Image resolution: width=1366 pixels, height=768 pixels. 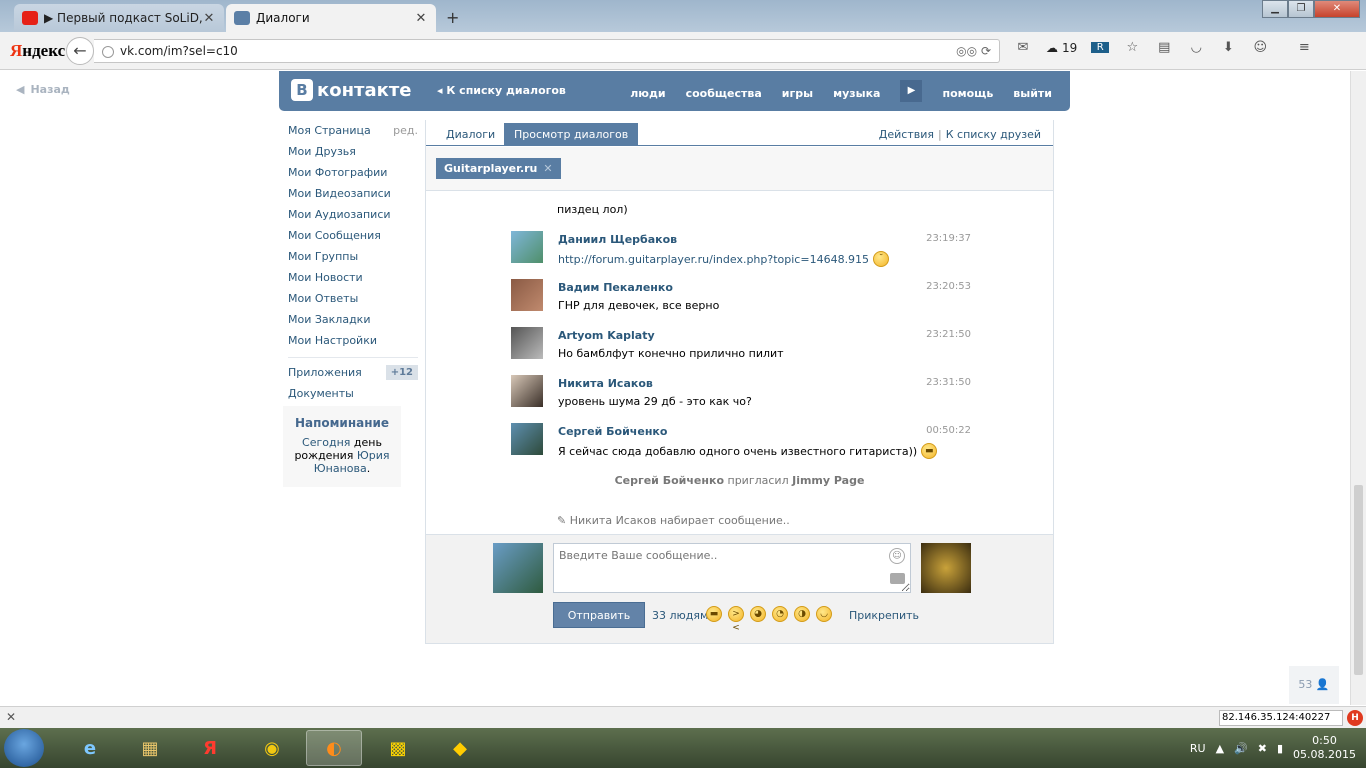 I want to click on today-link: Сегодня, so click(x=326, y=442).